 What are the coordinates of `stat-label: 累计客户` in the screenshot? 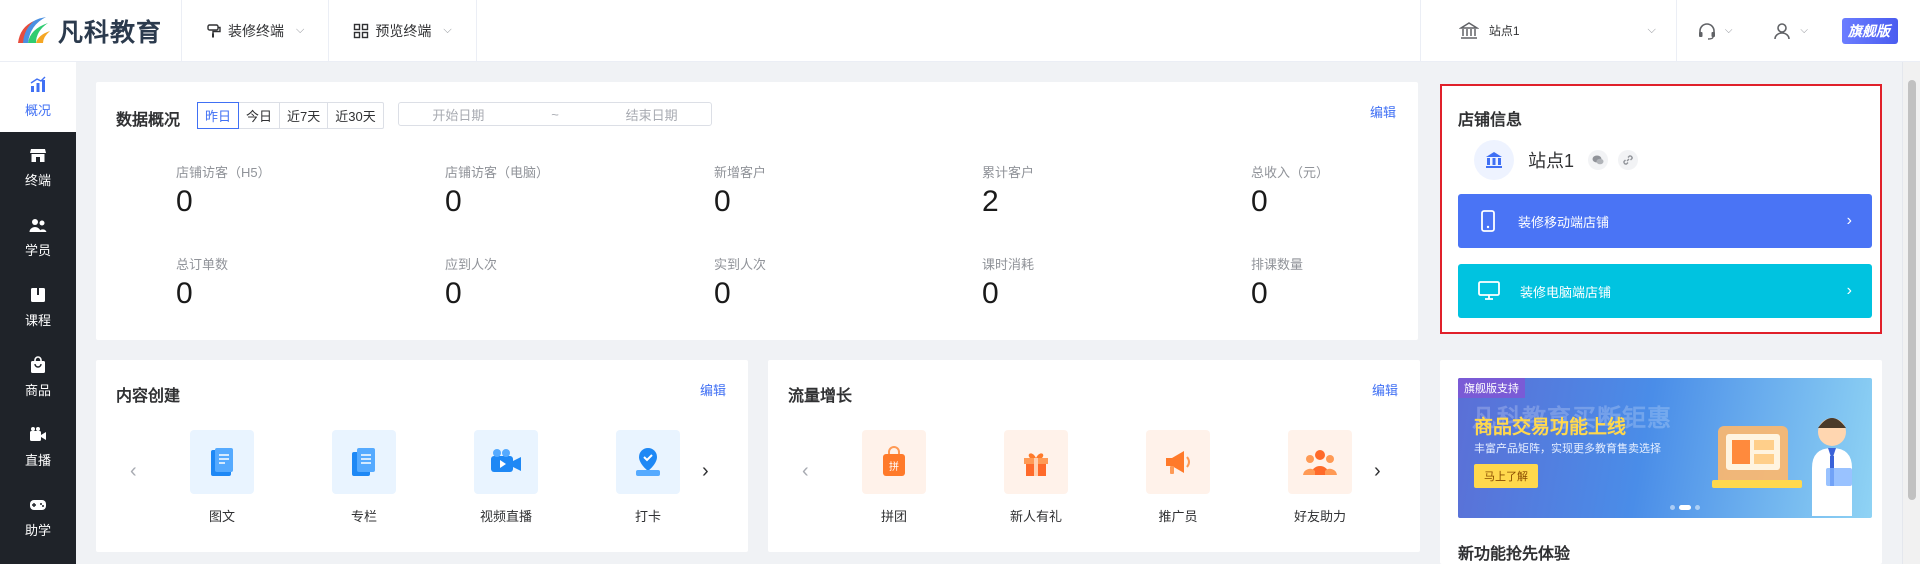 It's located at (1008, 172).